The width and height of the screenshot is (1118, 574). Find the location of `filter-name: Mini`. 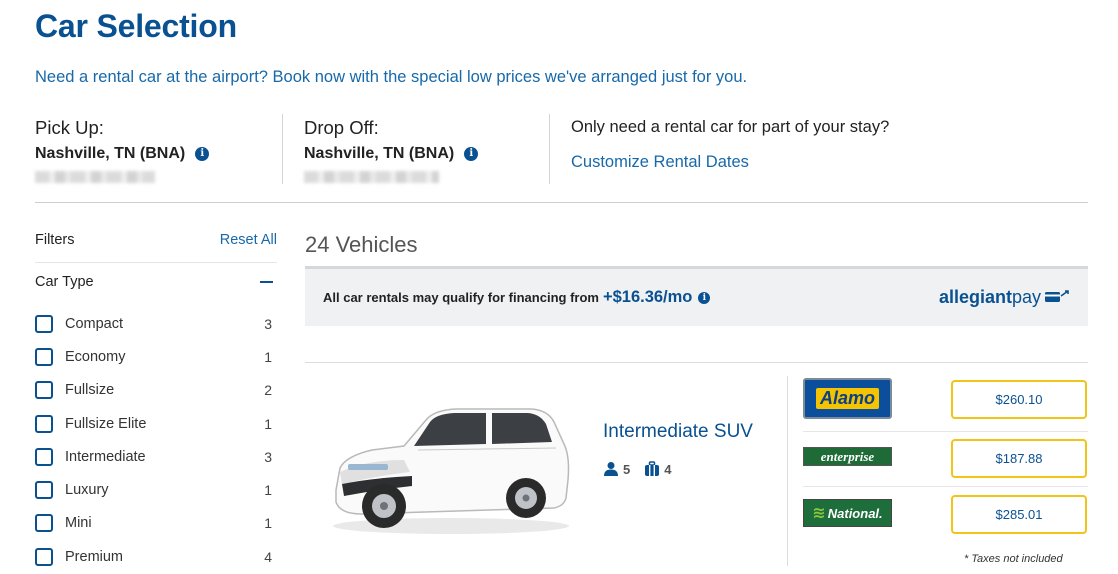

filter-name: Mini is located at coordinates (78, 523).